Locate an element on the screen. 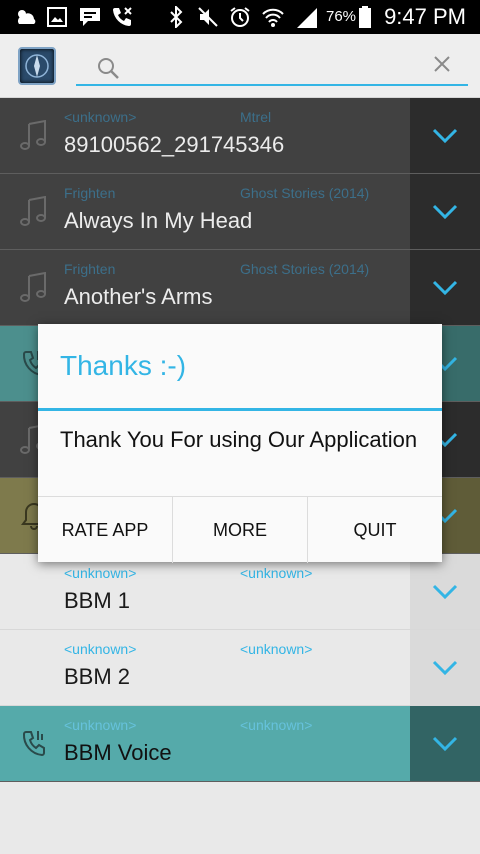  dialog-title: Thanks :-) is located at coordinates (123, 365).